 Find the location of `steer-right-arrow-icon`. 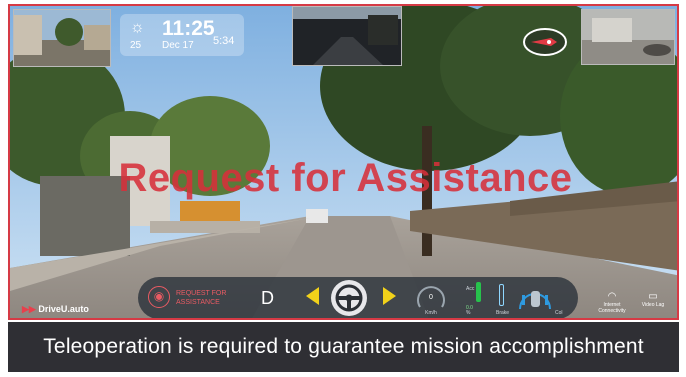

steer-right-arrow-icon is located at coordinates (389, 296).